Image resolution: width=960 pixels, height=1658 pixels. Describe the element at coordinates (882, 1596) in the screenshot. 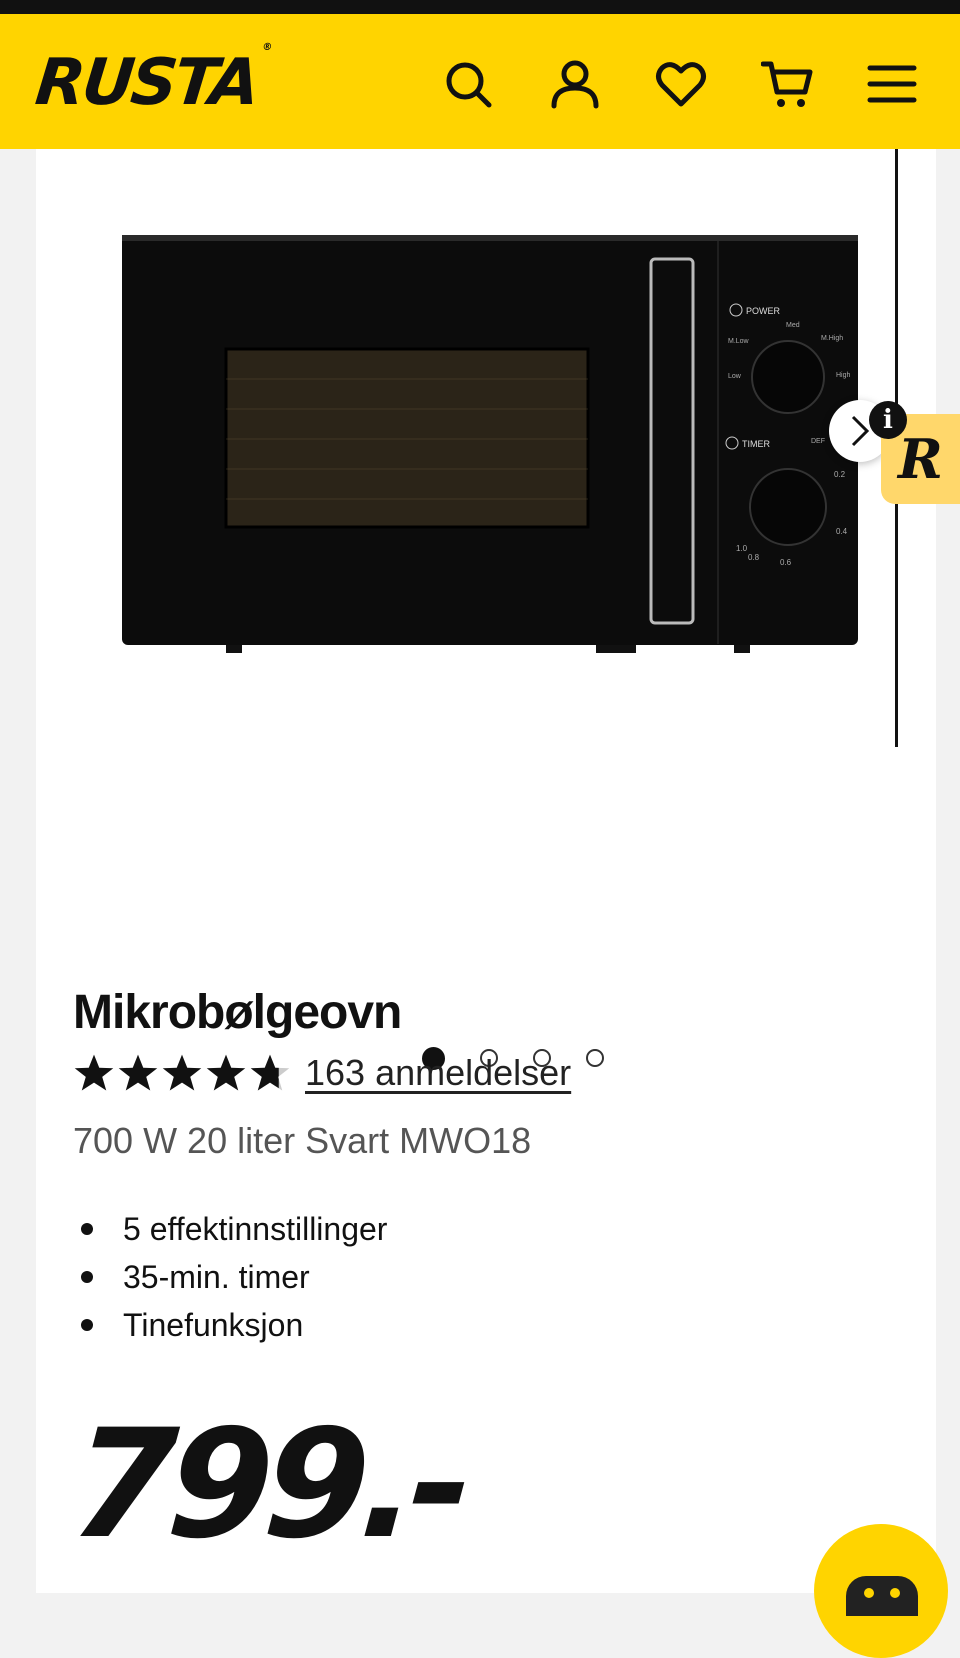

I see `chat-bot-icon` at that location.